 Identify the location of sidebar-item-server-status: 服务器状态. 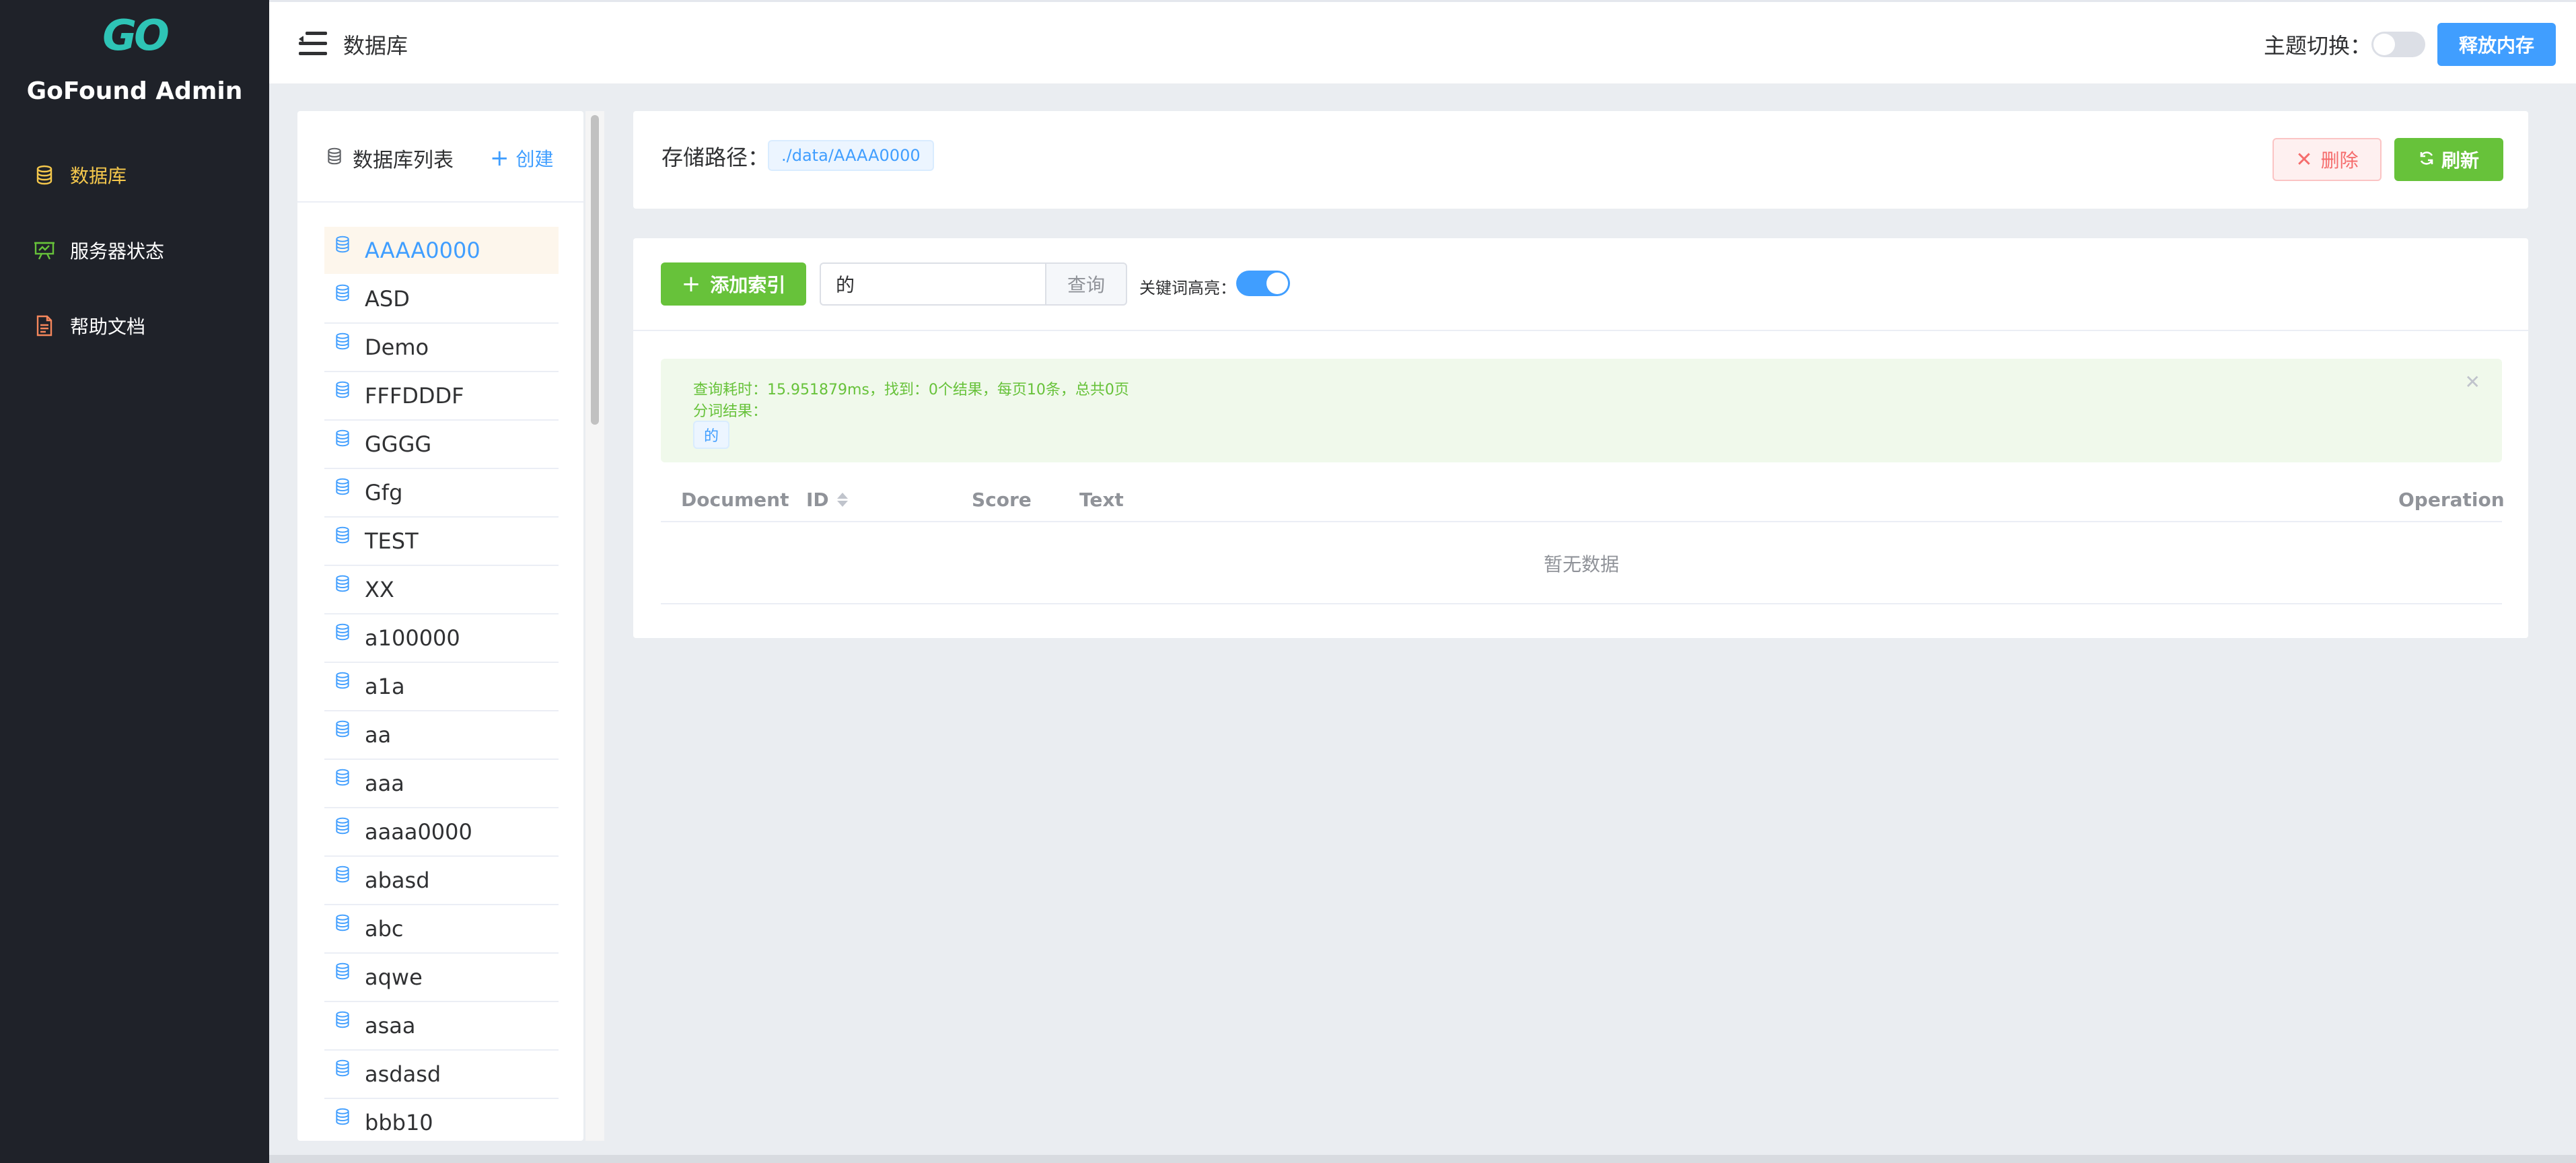
(98, 251).